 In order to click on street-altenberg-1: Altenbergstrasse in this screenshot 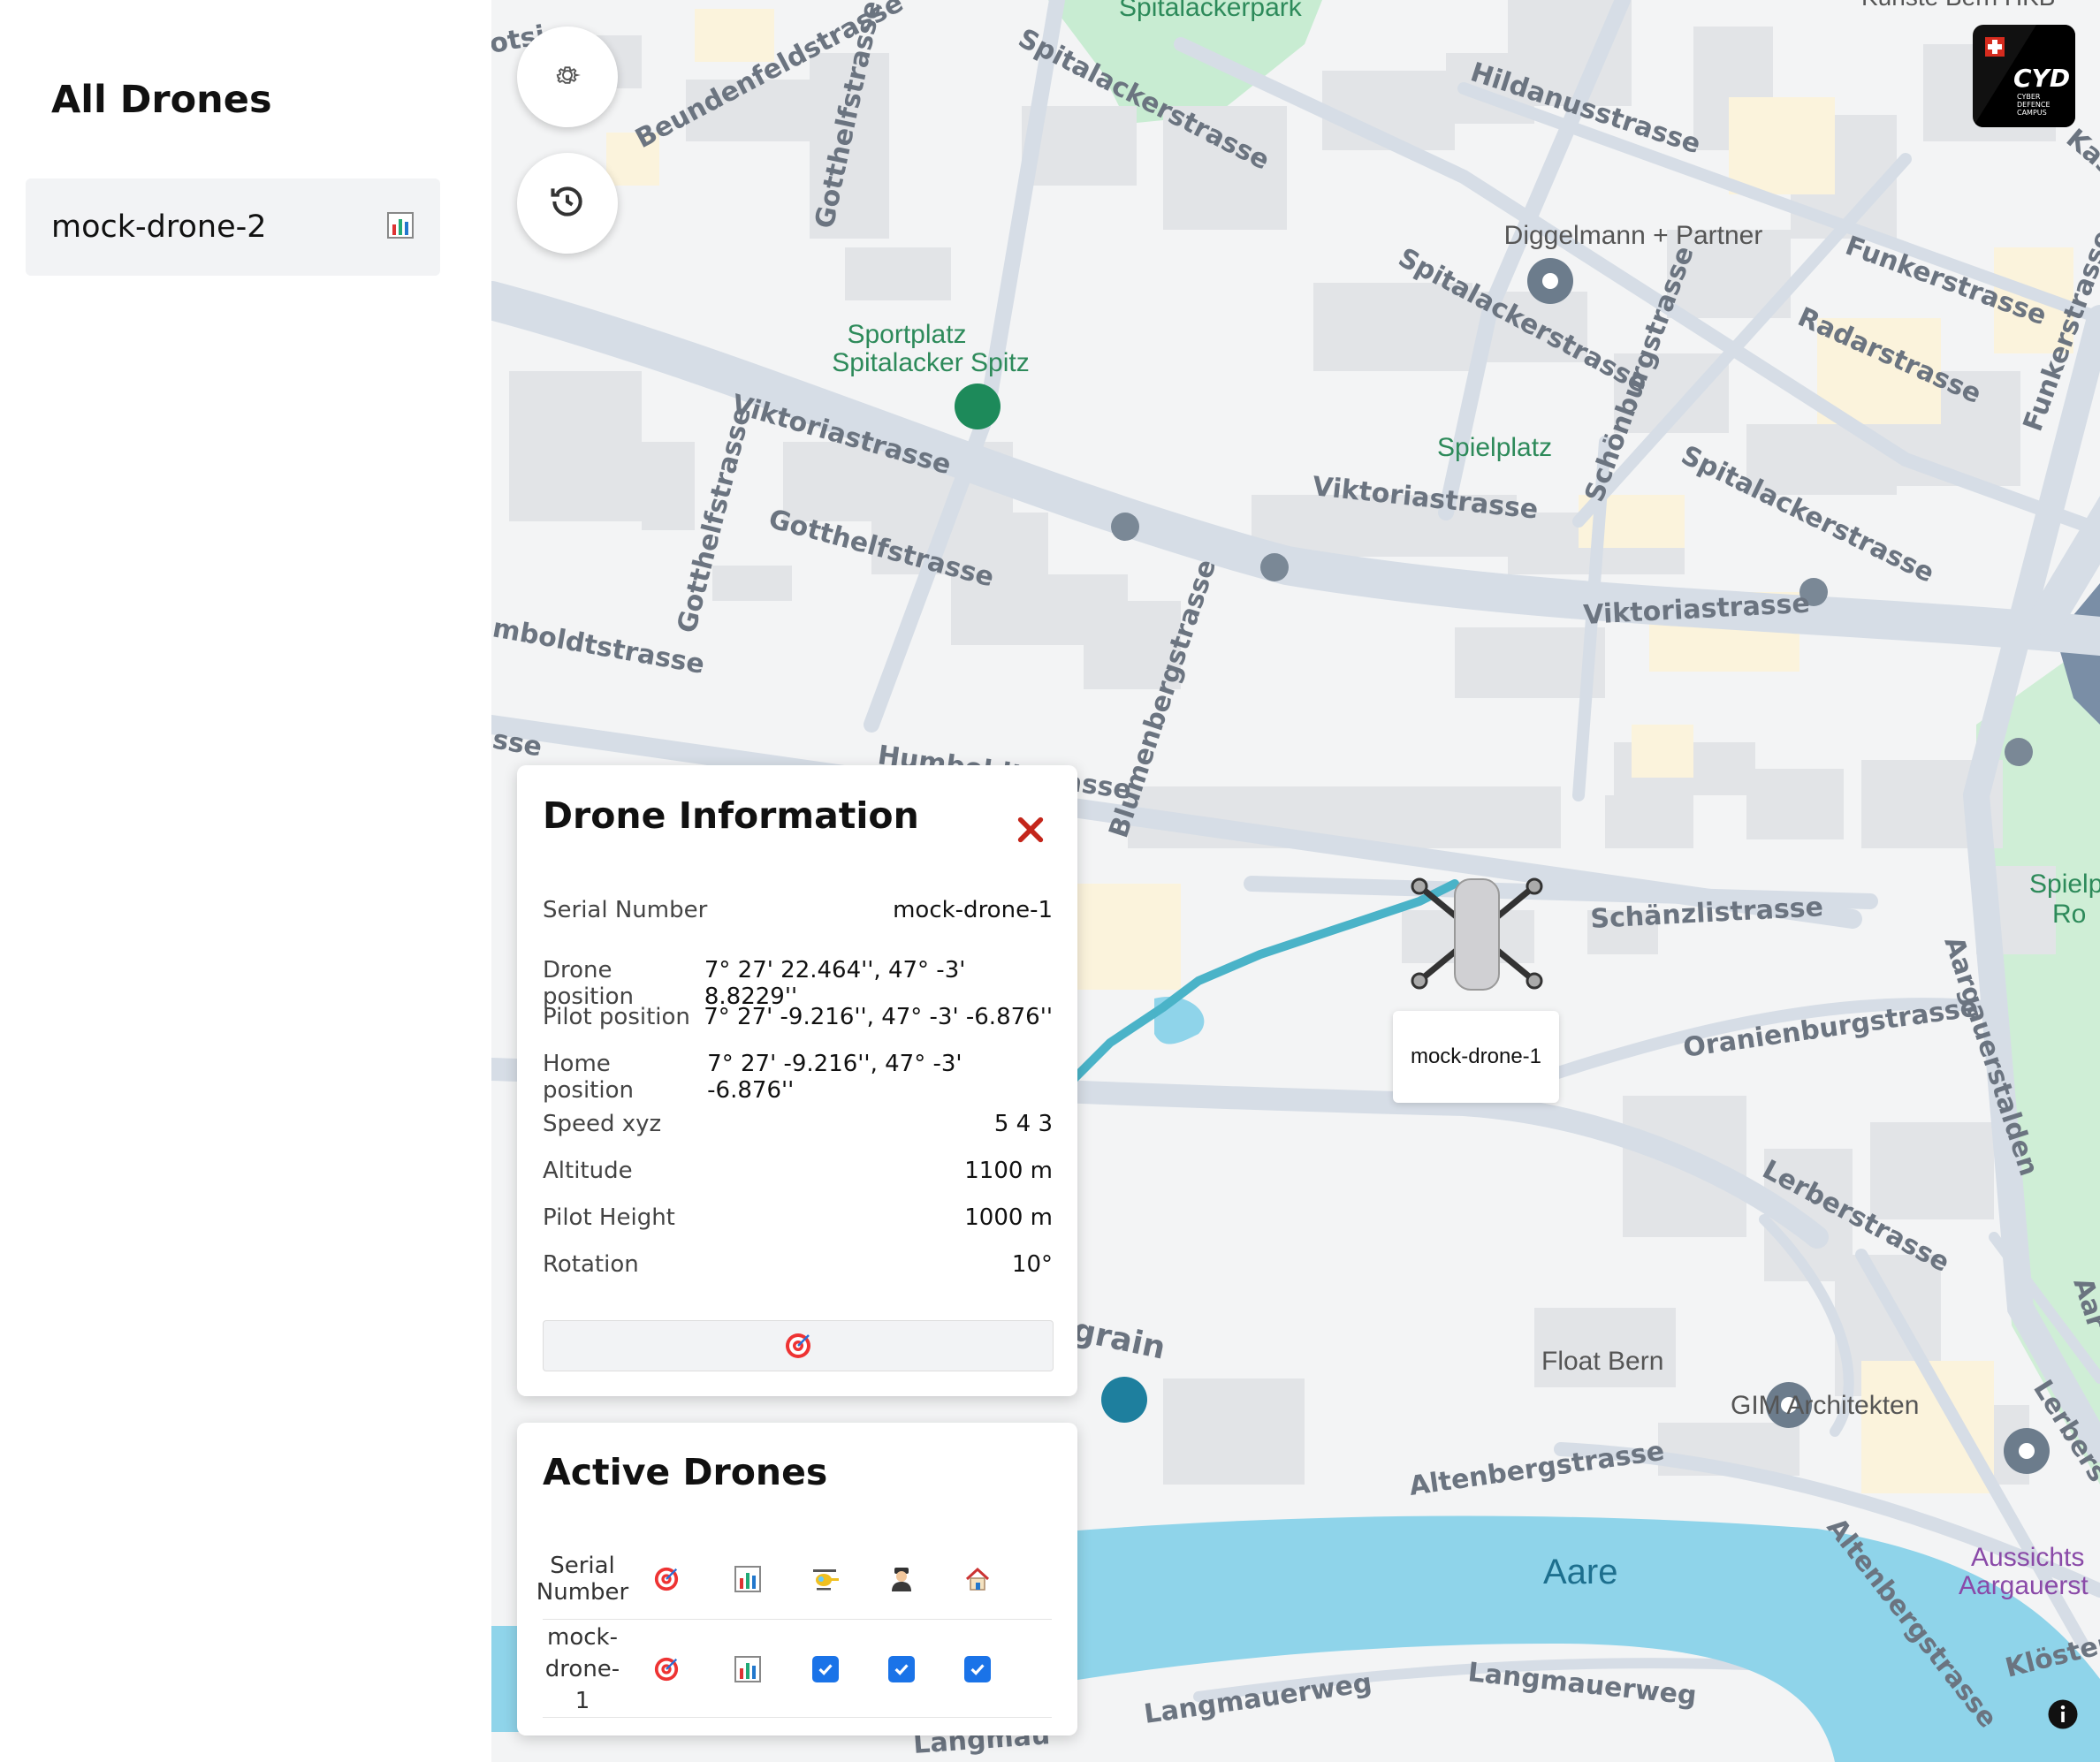, I will do `click(1536, 1469)`.